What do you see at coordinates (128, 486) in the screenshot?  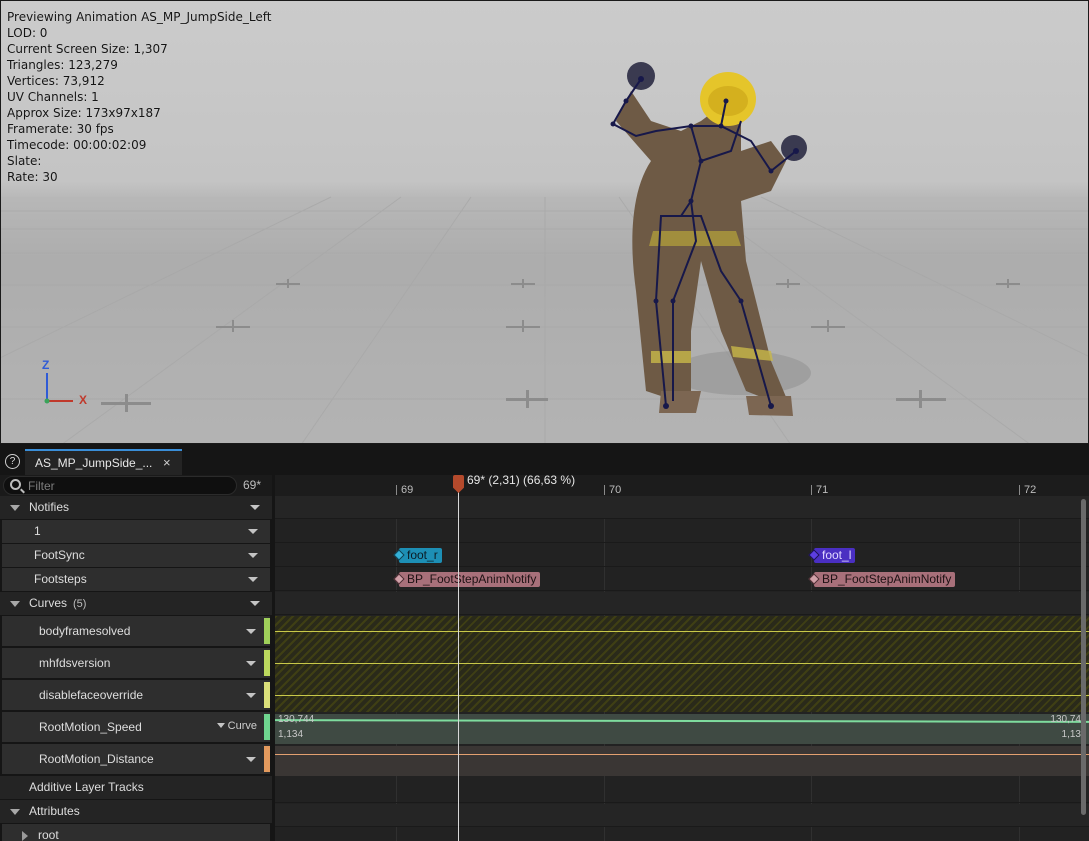 I see `filter-input` at bounding box center [128, 486].